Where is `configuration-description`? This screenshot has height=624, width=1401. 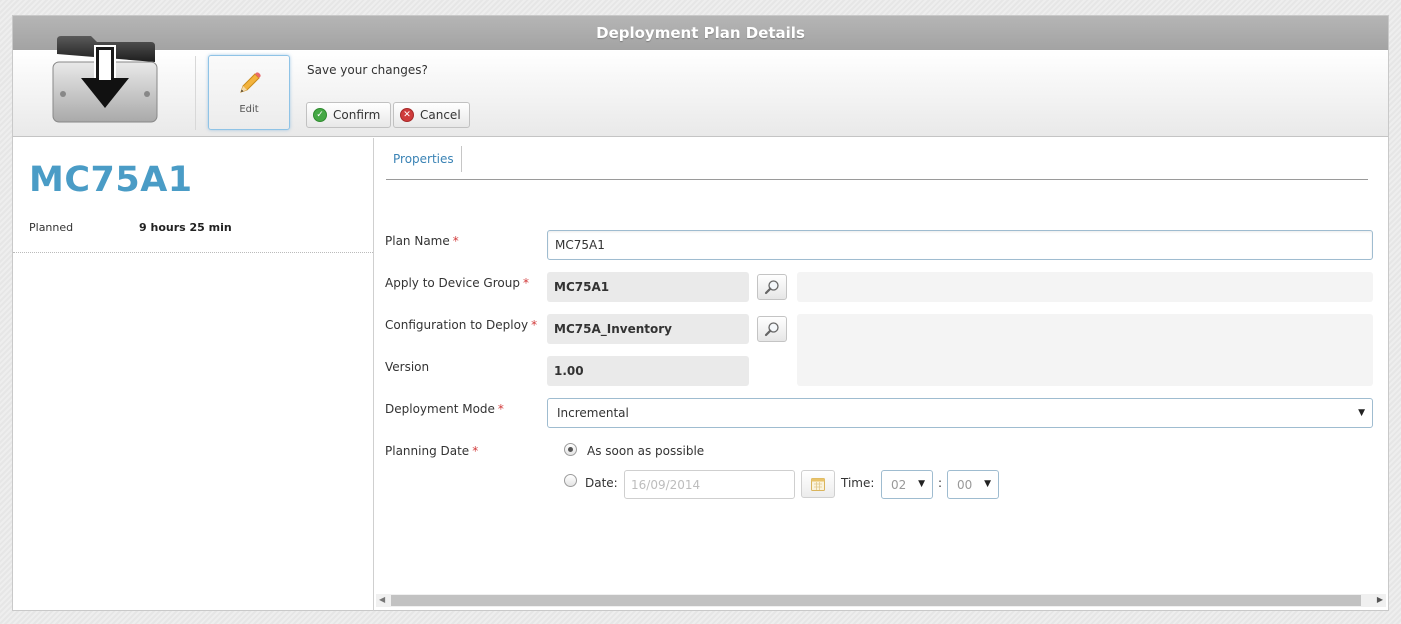 configuration-description is located at coordinates (1085, 350).